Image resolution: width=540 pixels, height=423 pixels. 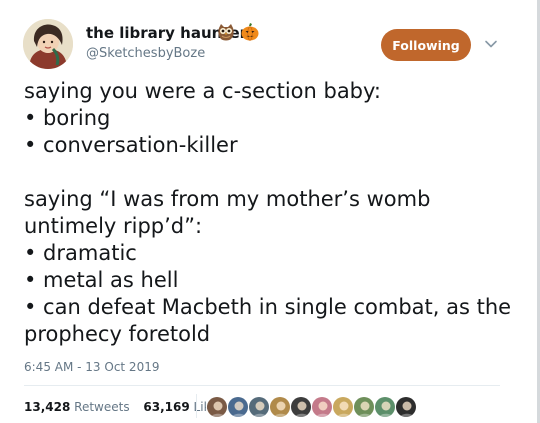 What do you see at coordinates (262, 385) in the screenshot?
I see `divider` at bounding box center [262, 385].